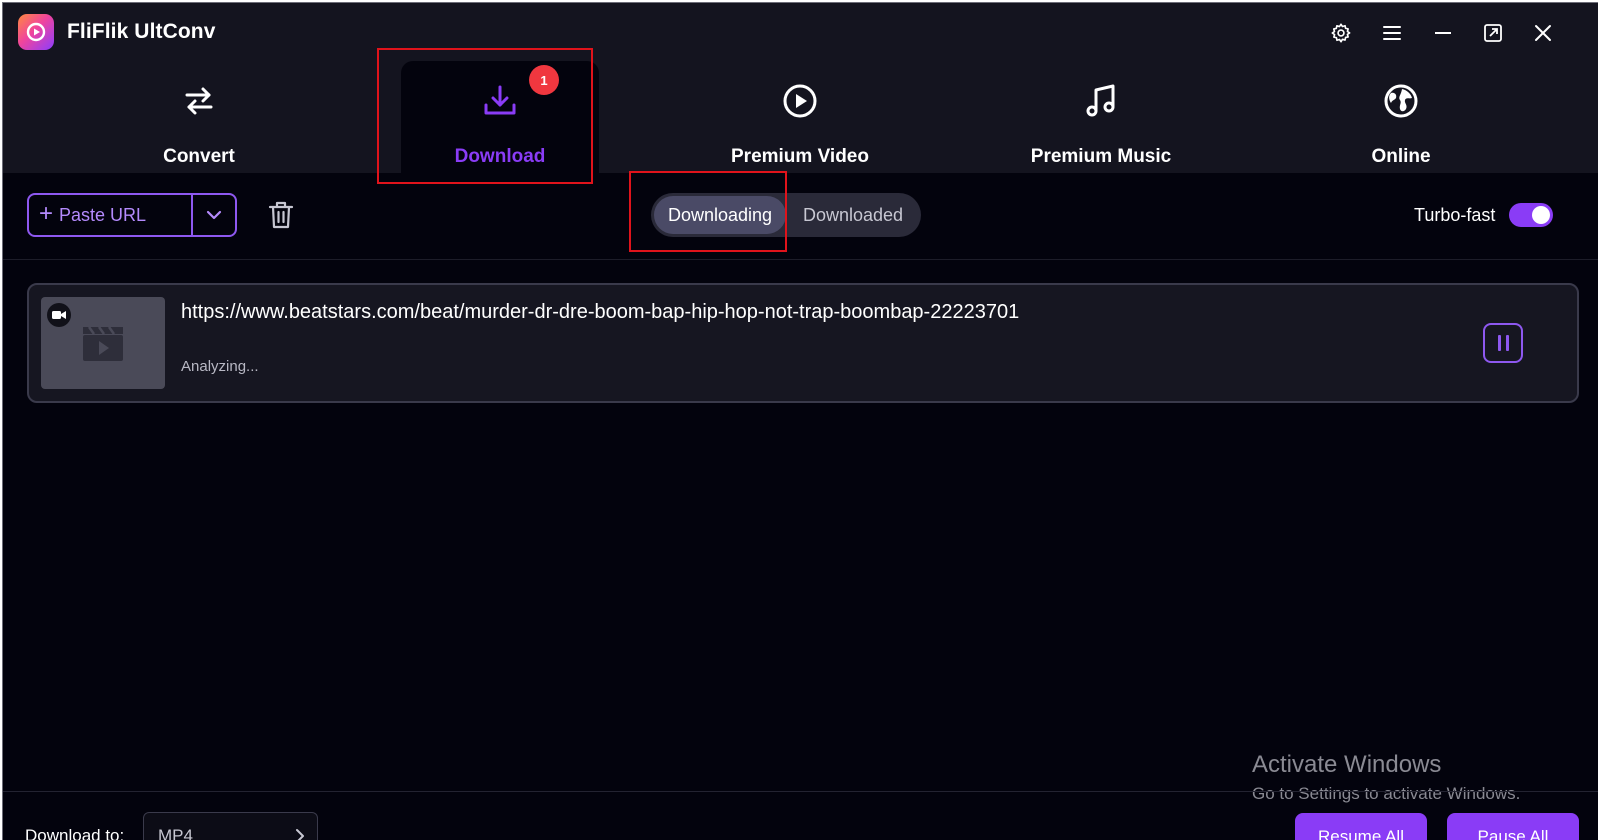 Image resolution: width=1600 pixels, height=840 pixels. What do you see at coordinates (111, 215) in the screenshot?
I see `paste-url-button: + Paste URL` at bounding box center [111, 215].